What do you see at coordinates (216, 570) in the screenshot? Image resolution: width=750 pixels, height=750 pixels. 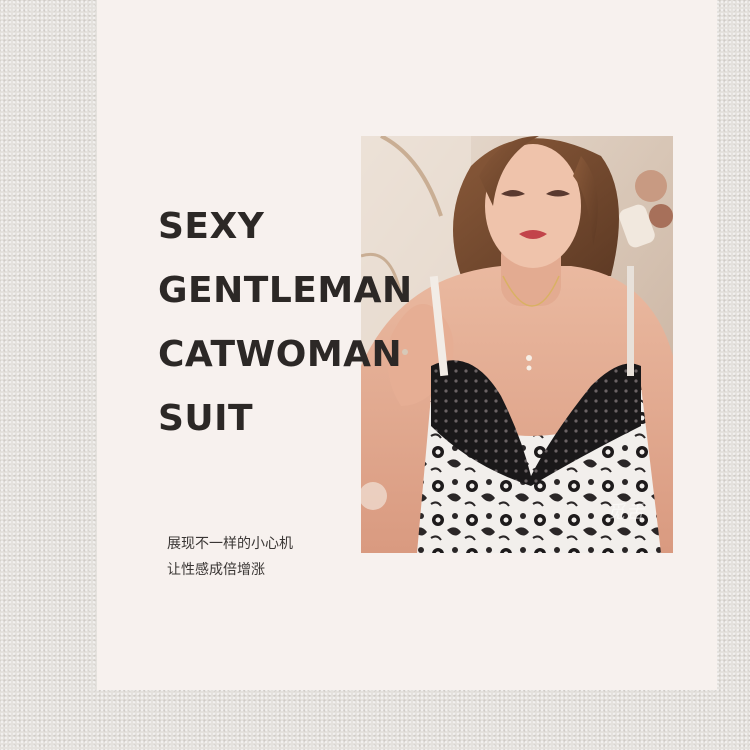 I see `tagline-line-2: 让性感成倍增涨` at bounding box center [216, 570].